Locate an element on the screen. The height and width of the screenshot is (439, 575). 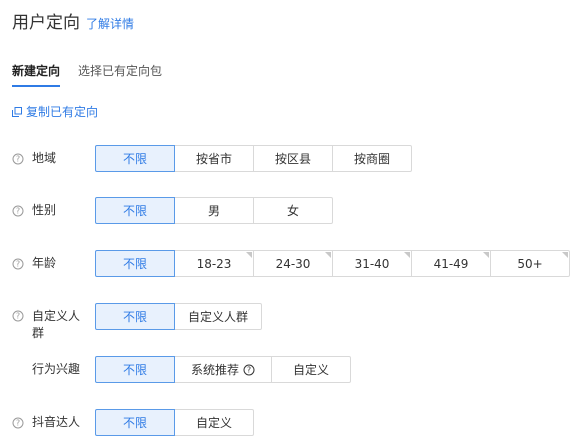
interest-option-custom: 自定义 is located at coordinates (311, 369).